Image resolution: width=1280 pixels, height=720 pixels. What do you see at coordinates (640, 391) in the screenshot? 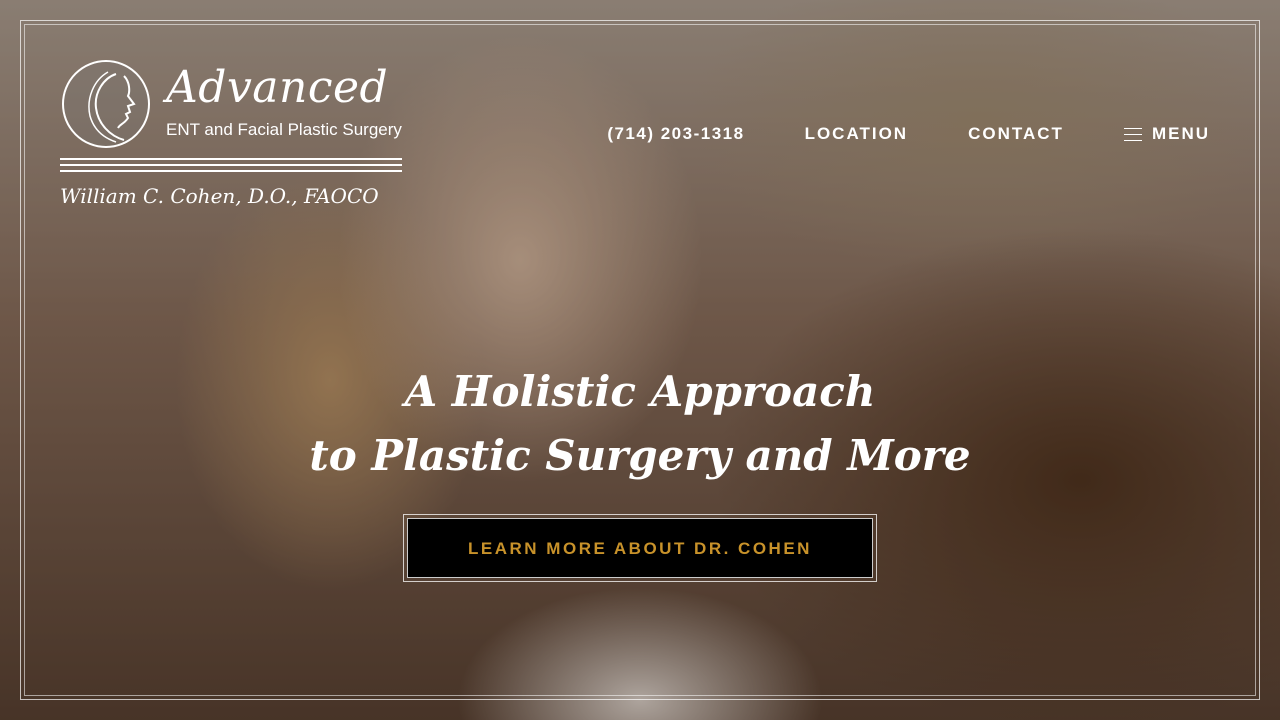
I see `headline-line-1: A Holistic Approach` at bounding box center [640, 391].